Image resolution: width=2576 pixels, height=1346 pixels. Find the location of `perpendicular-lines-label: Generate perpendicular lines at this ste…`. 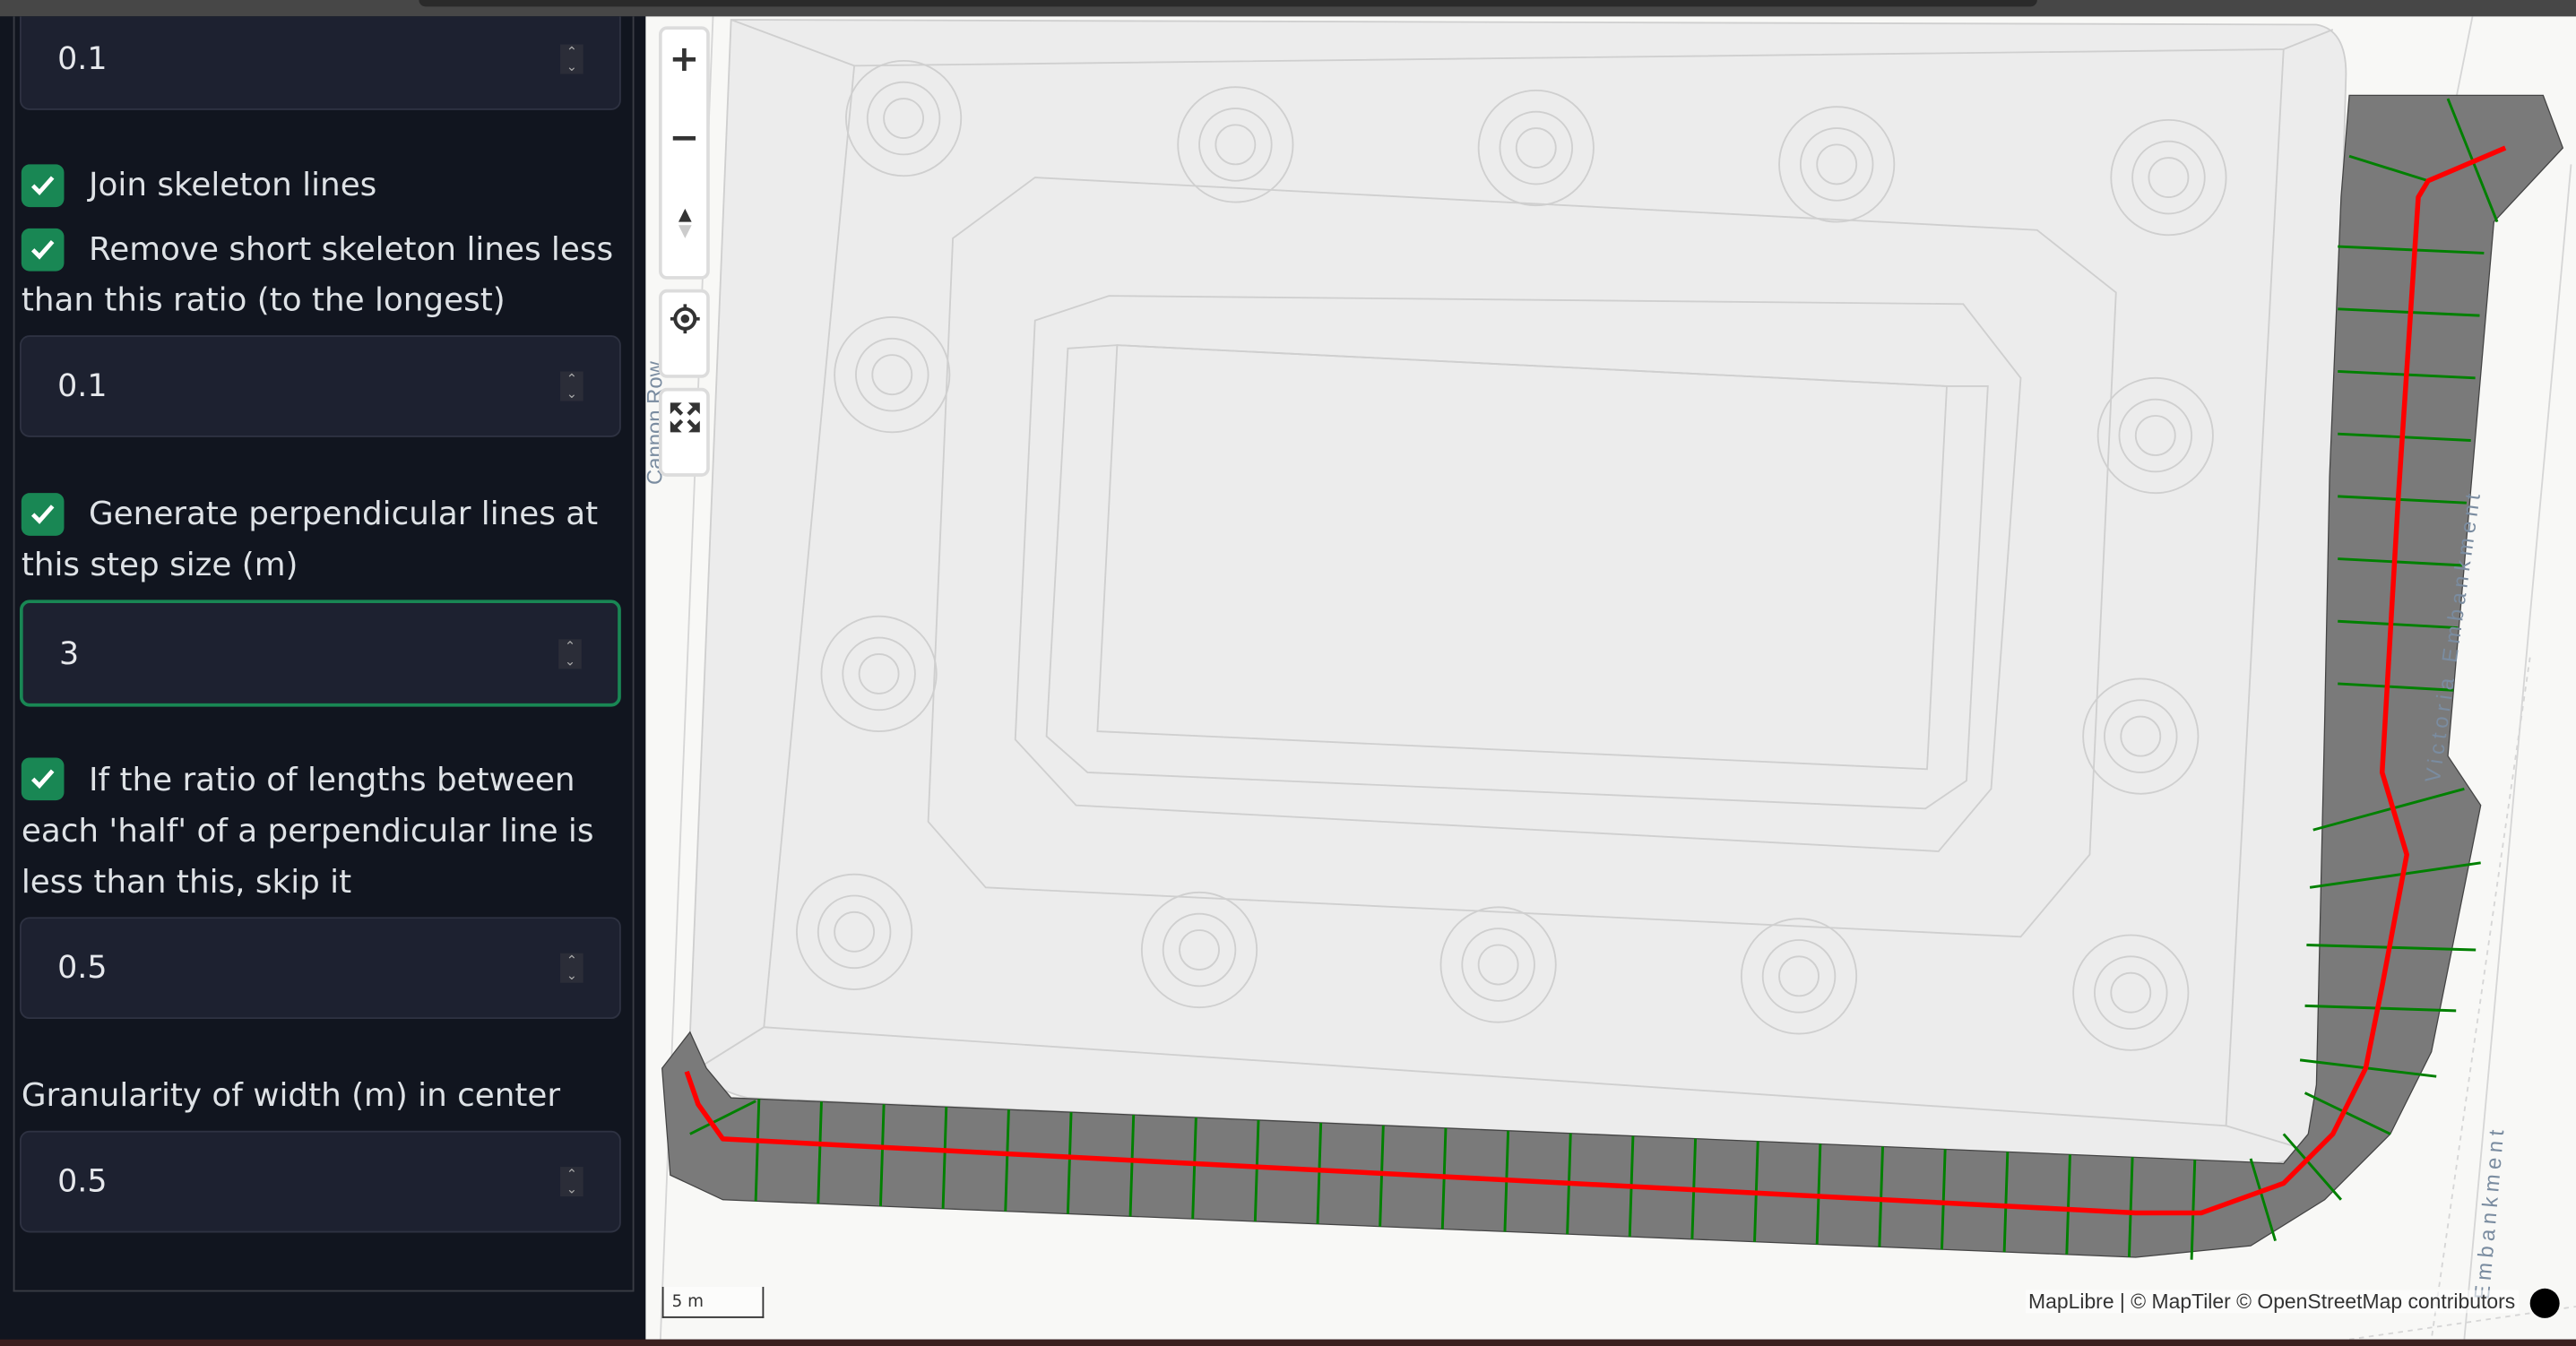

perpendicular-lines-label: Generate perpendicular lines at this ste… is located at coordinates (310, 539).